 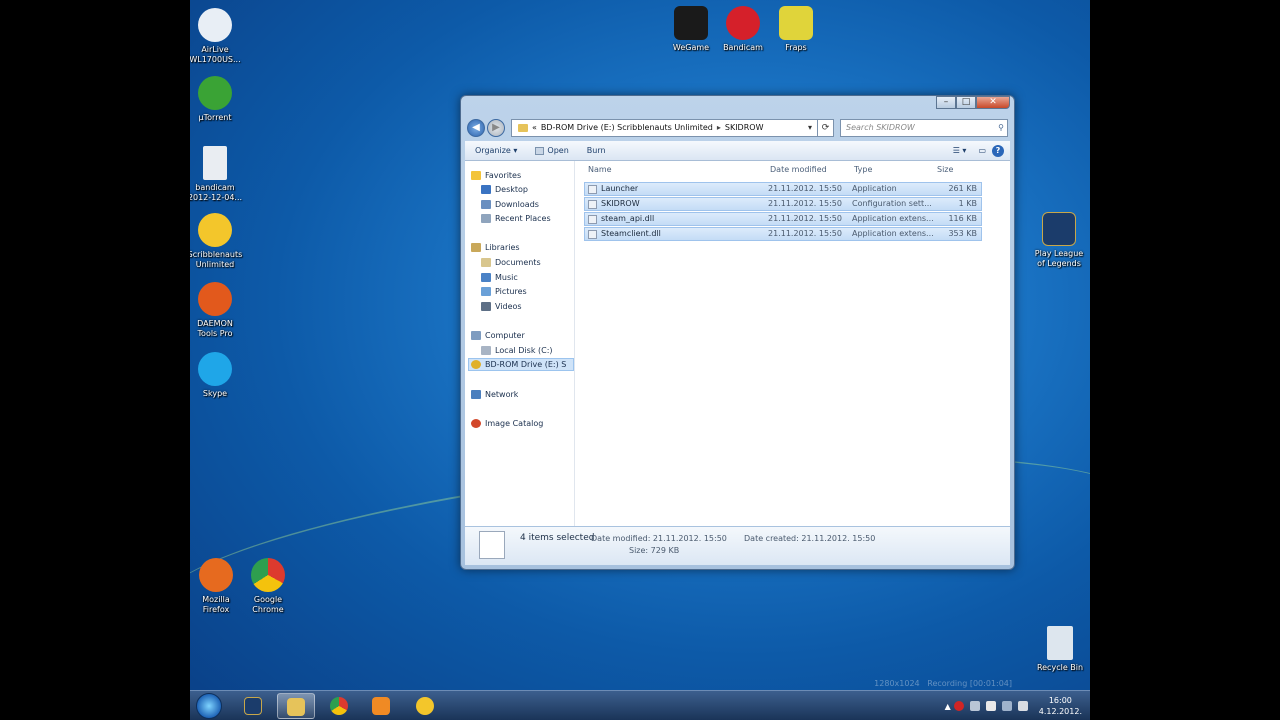 I want to click on organize-button: Organize ▾, so click(x=495, y=150).